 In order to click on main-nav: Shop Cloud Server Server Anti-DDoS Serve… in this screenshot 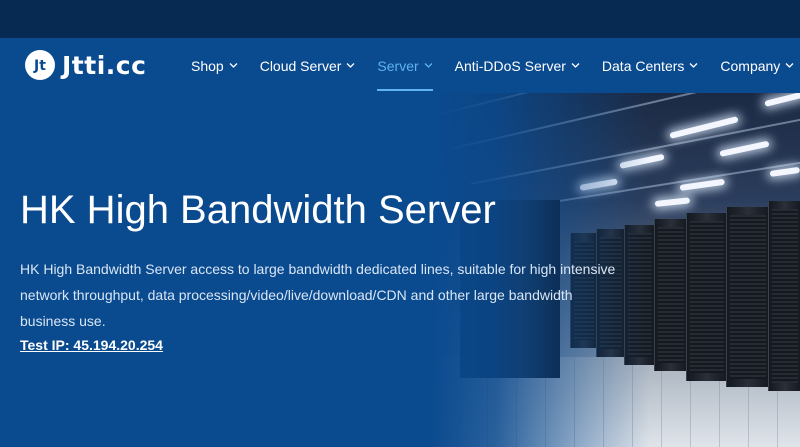, I will do `click(490, 65)`.